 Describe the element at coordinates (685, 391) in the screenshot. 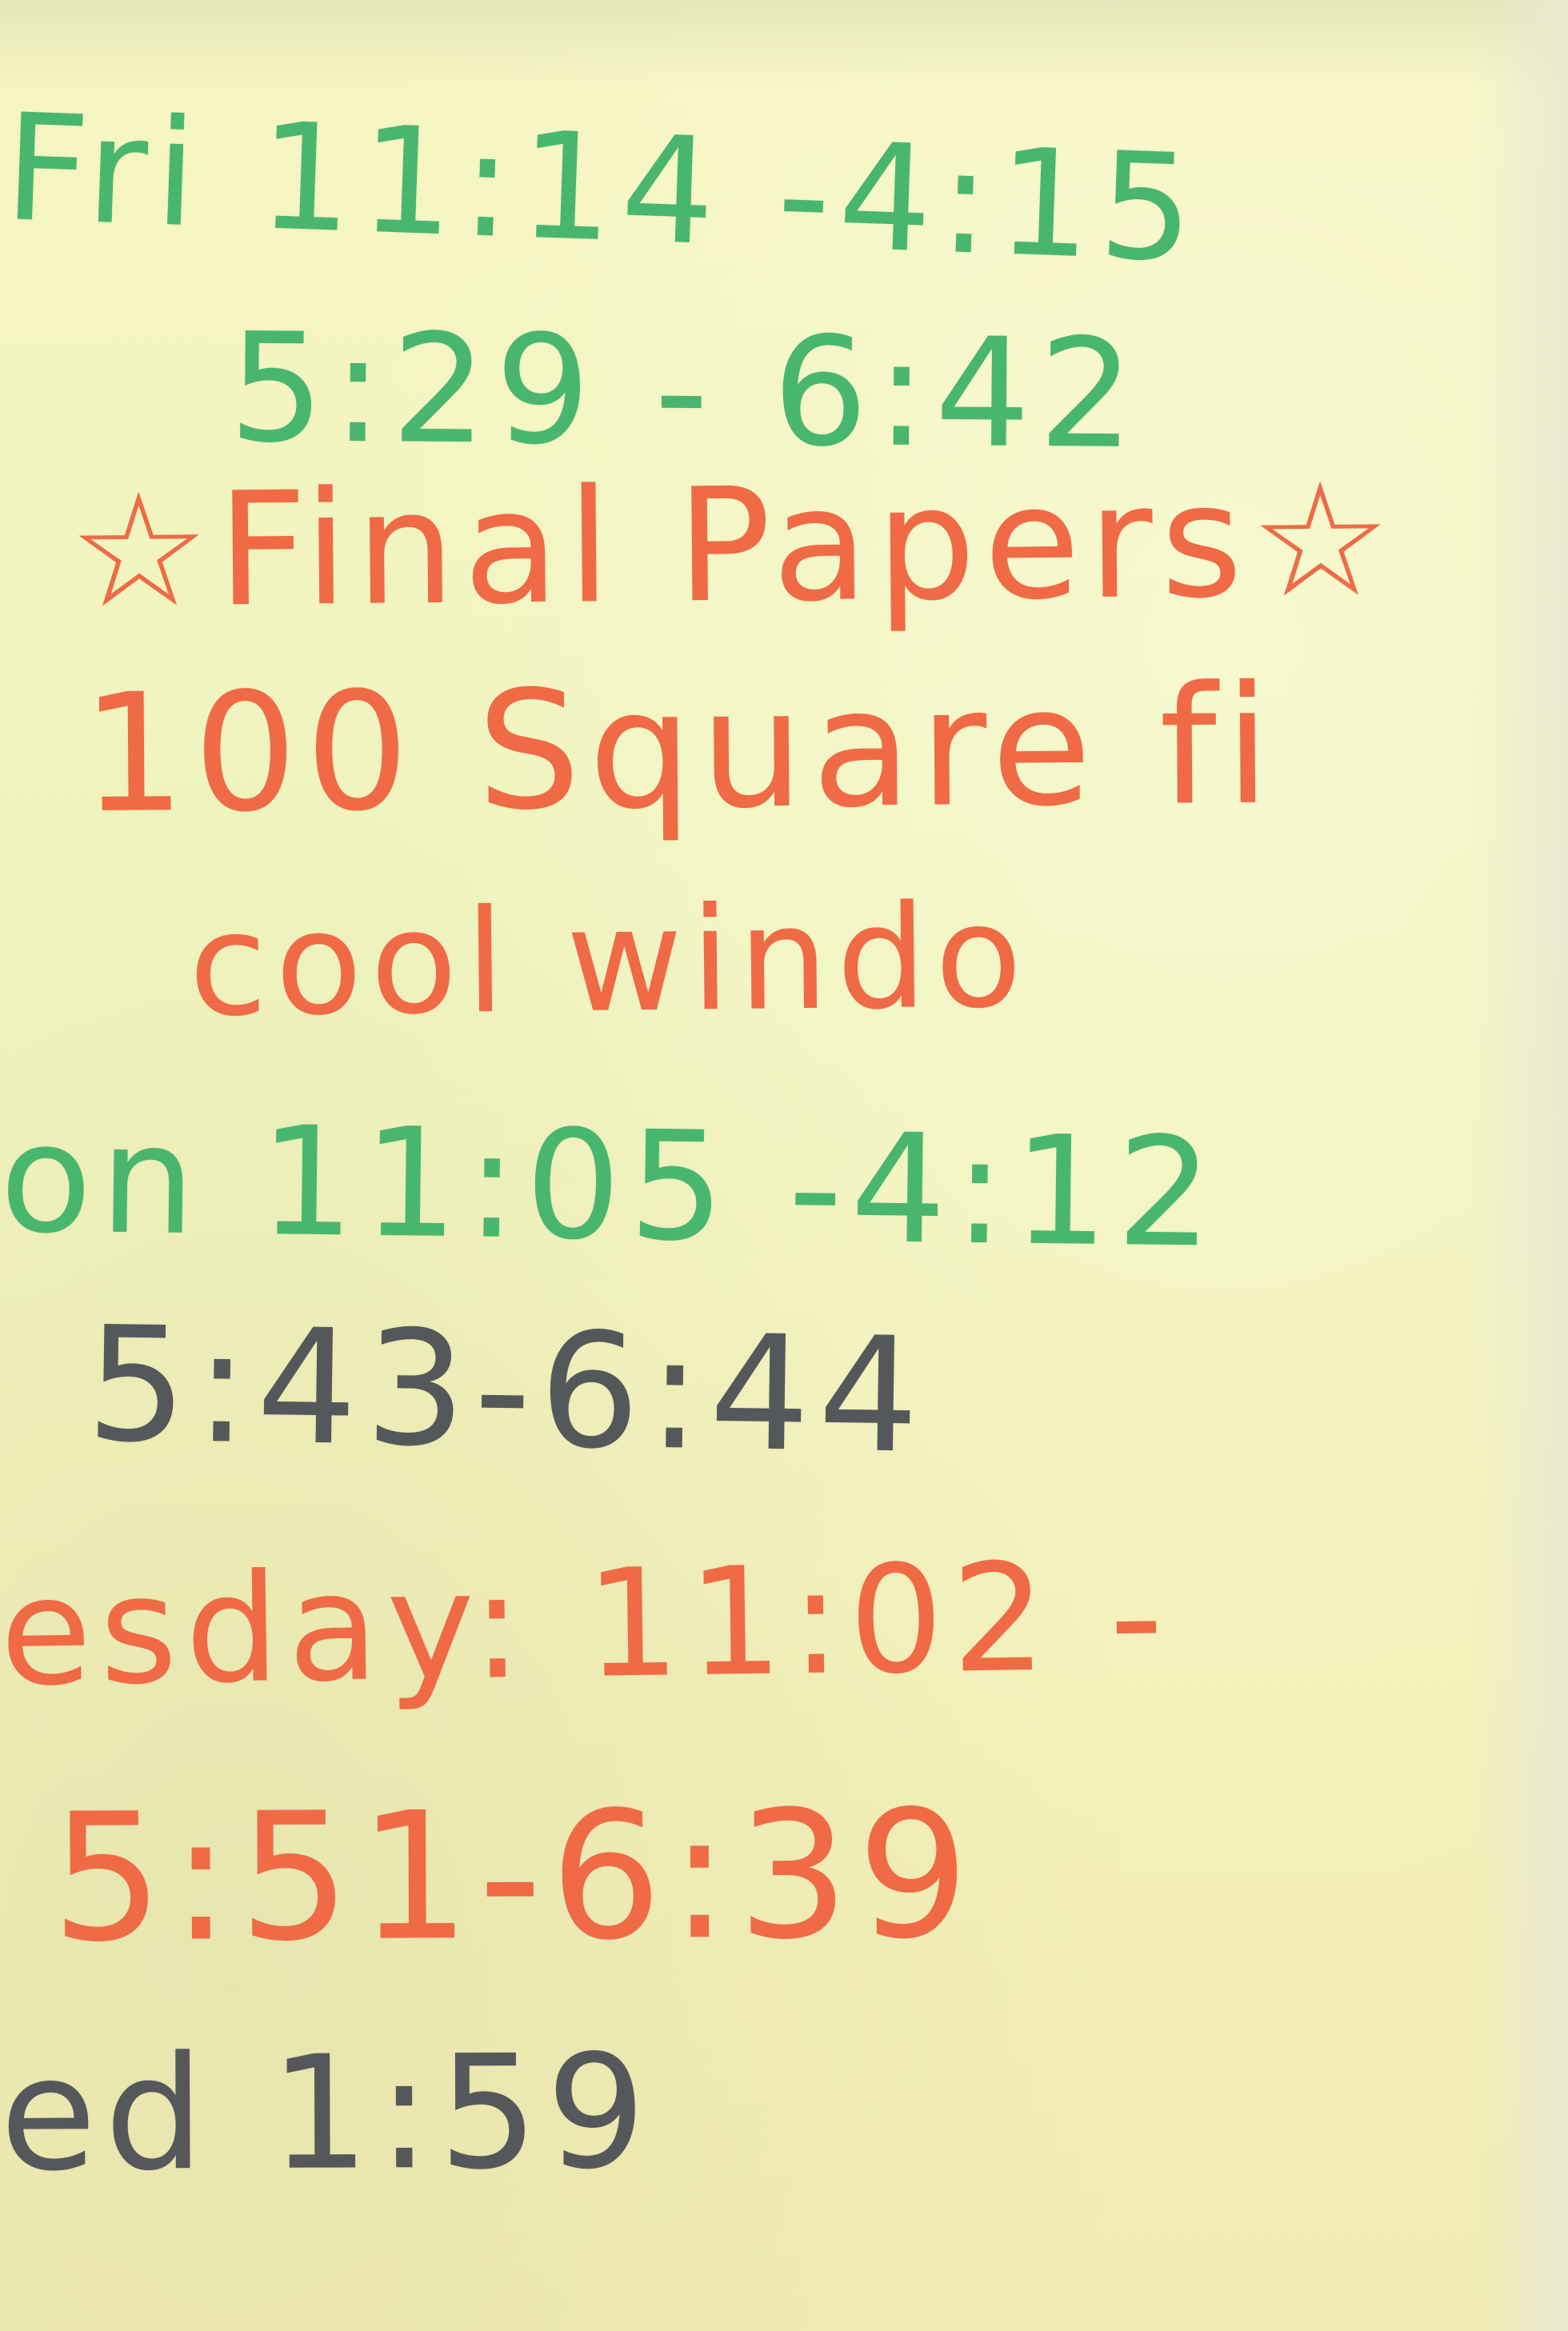

I see `handwritten-line-2: 5:29 - 6:42` at that location.